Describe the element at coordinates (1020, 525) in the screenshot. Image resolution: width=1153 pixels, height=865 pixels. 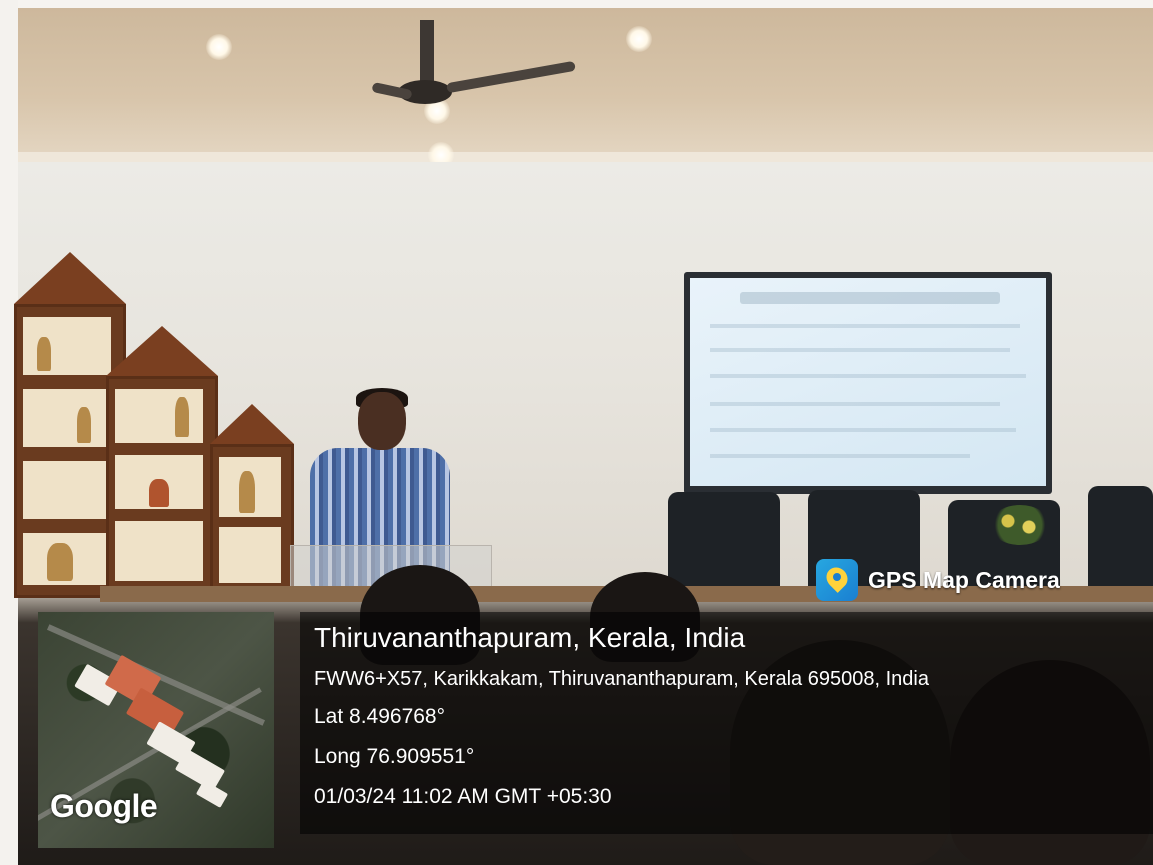
I see `flower-arrangement` at that location.